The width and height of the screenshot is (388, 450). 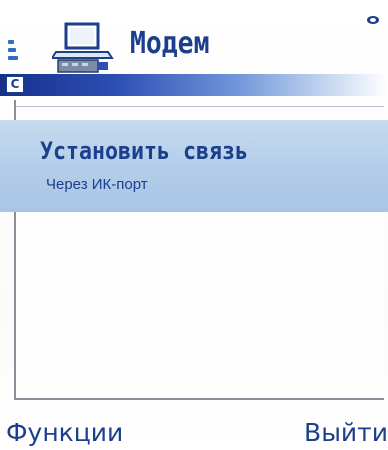 I want to click on list-divider, so click(x=200, y=106).